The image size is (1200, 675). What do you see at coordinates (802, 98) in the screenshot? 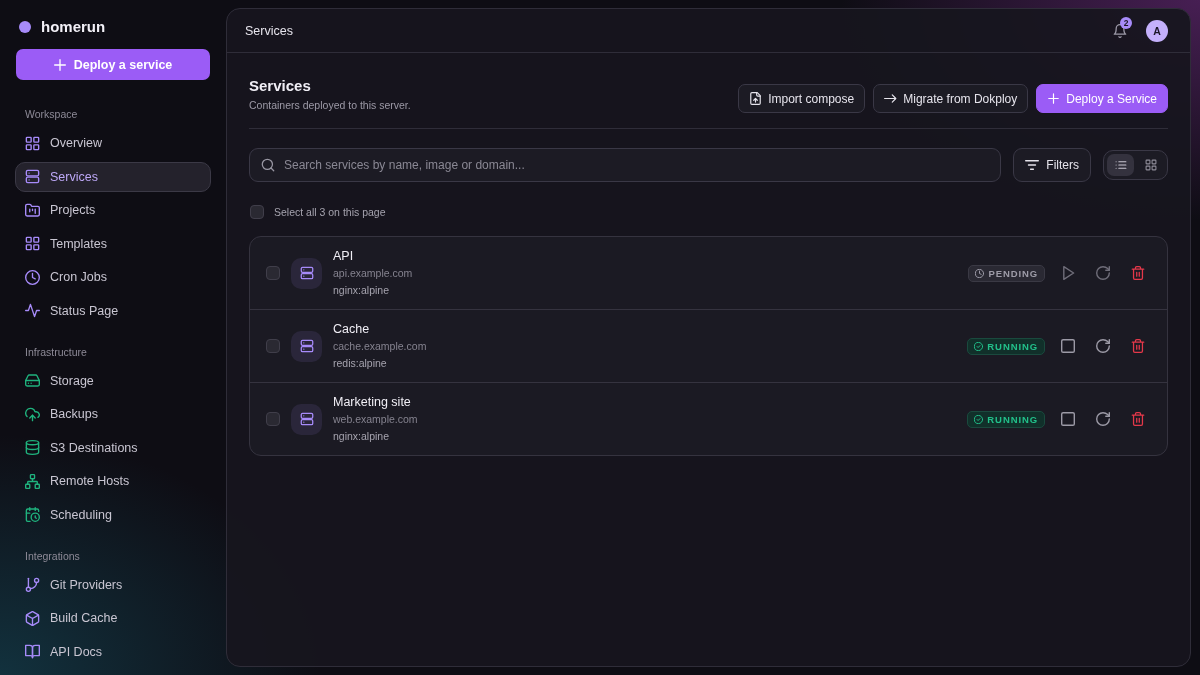
I see `import-compose-button: Import compose` at bounding box center [802, 98].